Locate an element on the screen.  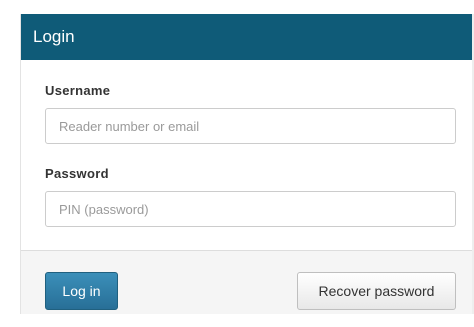
username-input is located at coordinates (250, 126).